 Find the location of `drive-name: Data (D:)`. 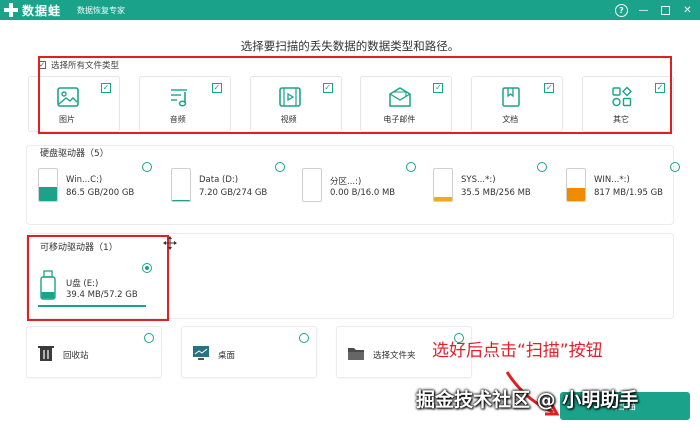

drive-name: Data (D:) is located at coordinates (219, 180).